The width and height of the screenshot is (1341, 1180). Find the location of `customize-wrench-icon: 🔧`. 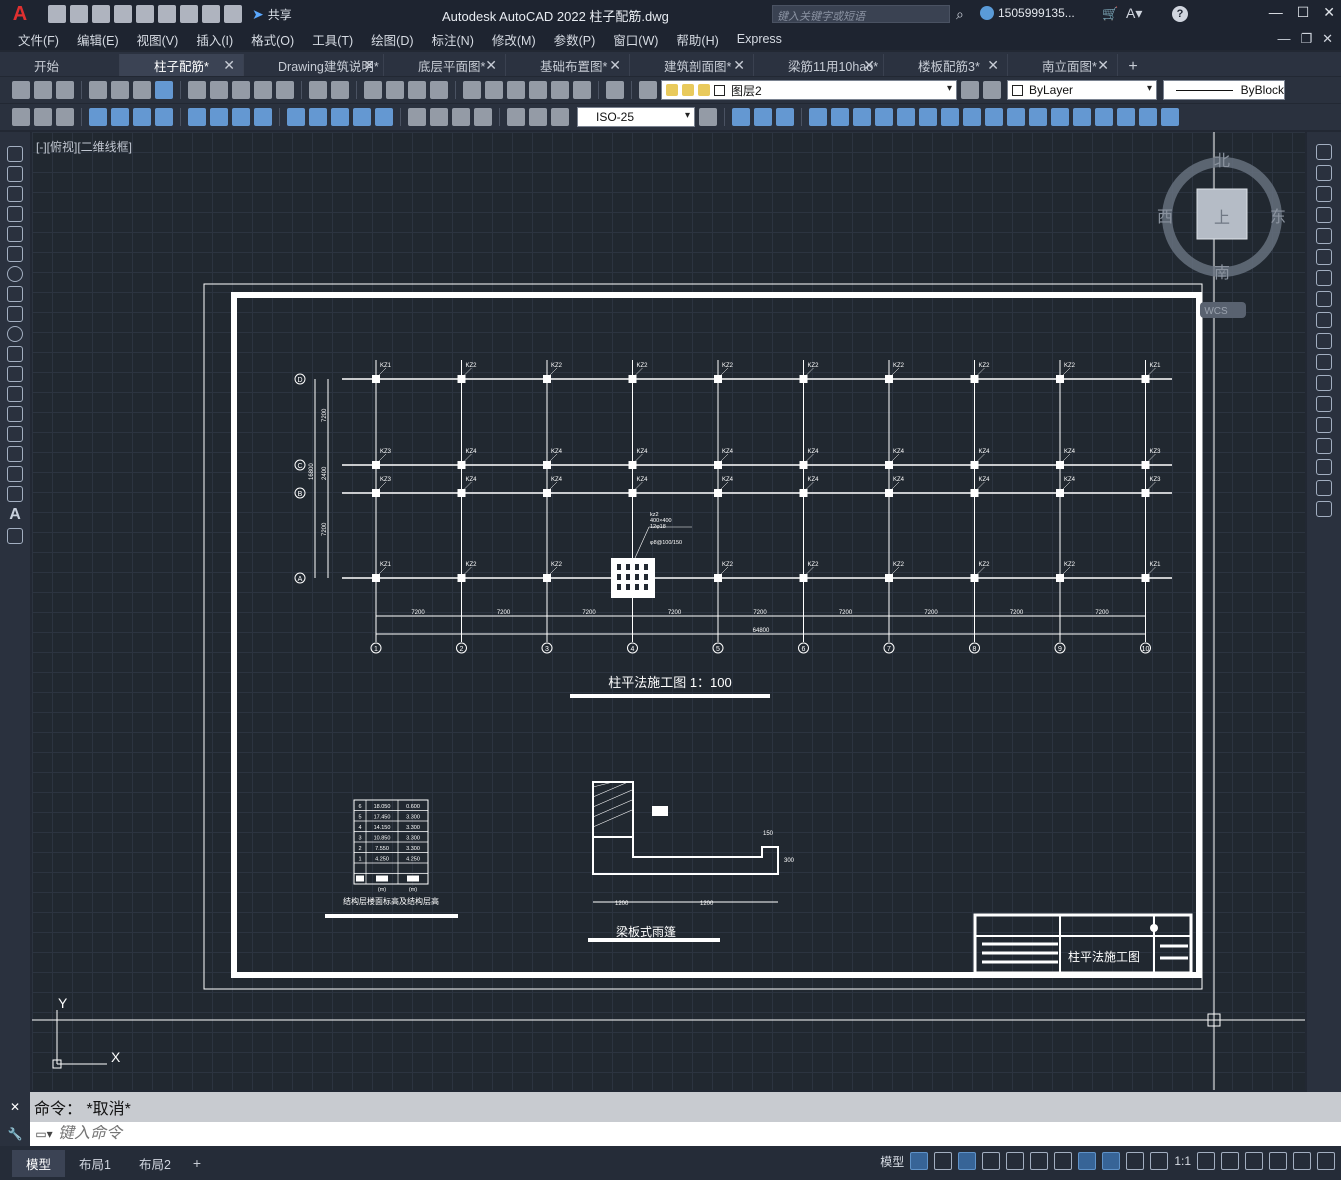

customize-wrench-icon: 🔧 is located at coordinates (15, 1134).